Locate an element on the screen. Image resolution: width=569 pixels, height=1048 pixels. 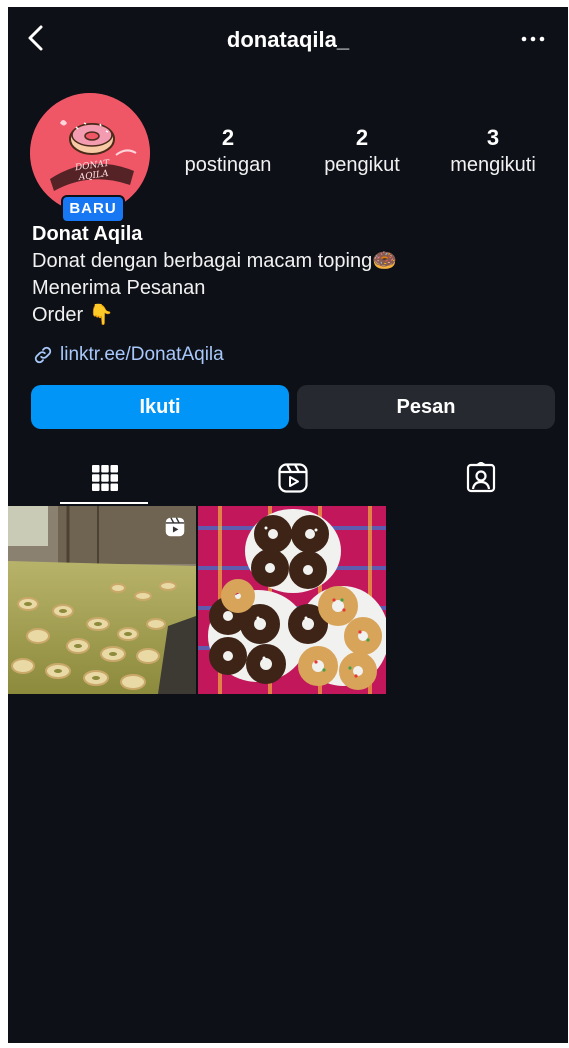
topped-donuts-image is located at coordinates (292, 600).